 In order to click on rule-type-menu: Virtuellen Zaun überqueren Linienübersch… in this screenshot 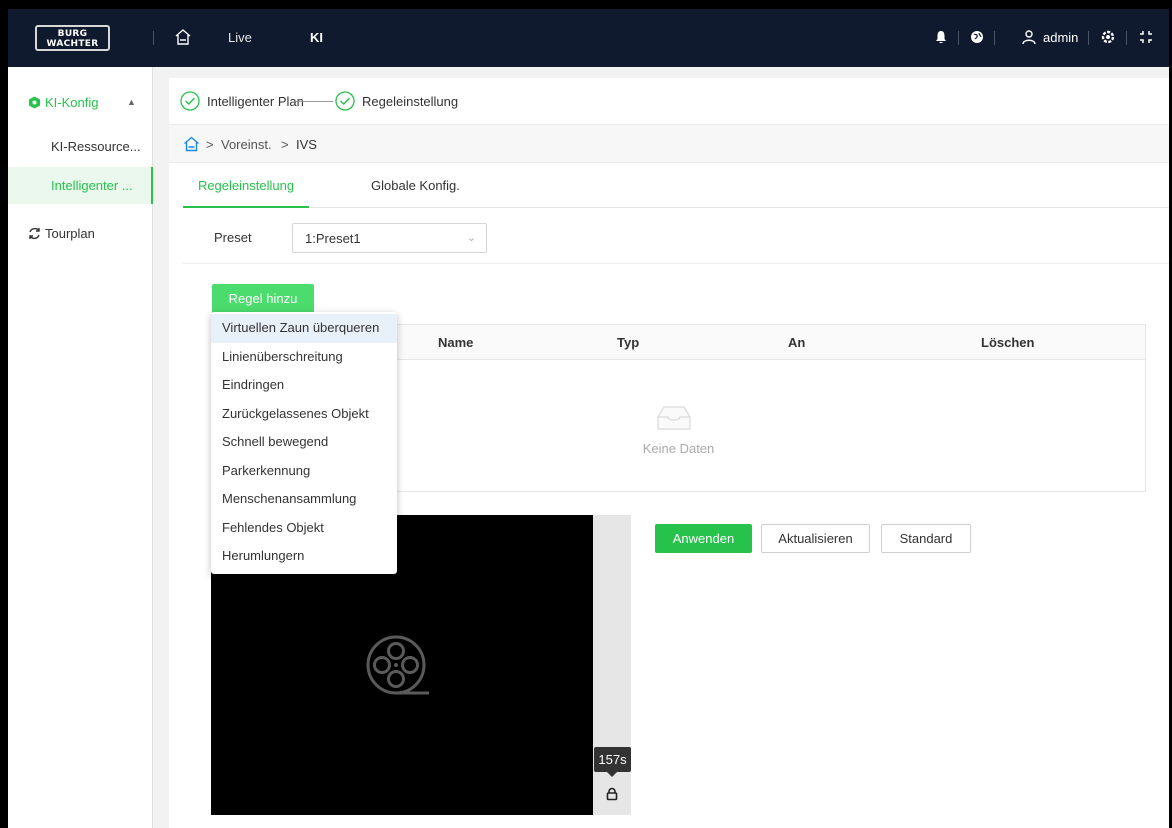, I will do `click(304, 443)`.